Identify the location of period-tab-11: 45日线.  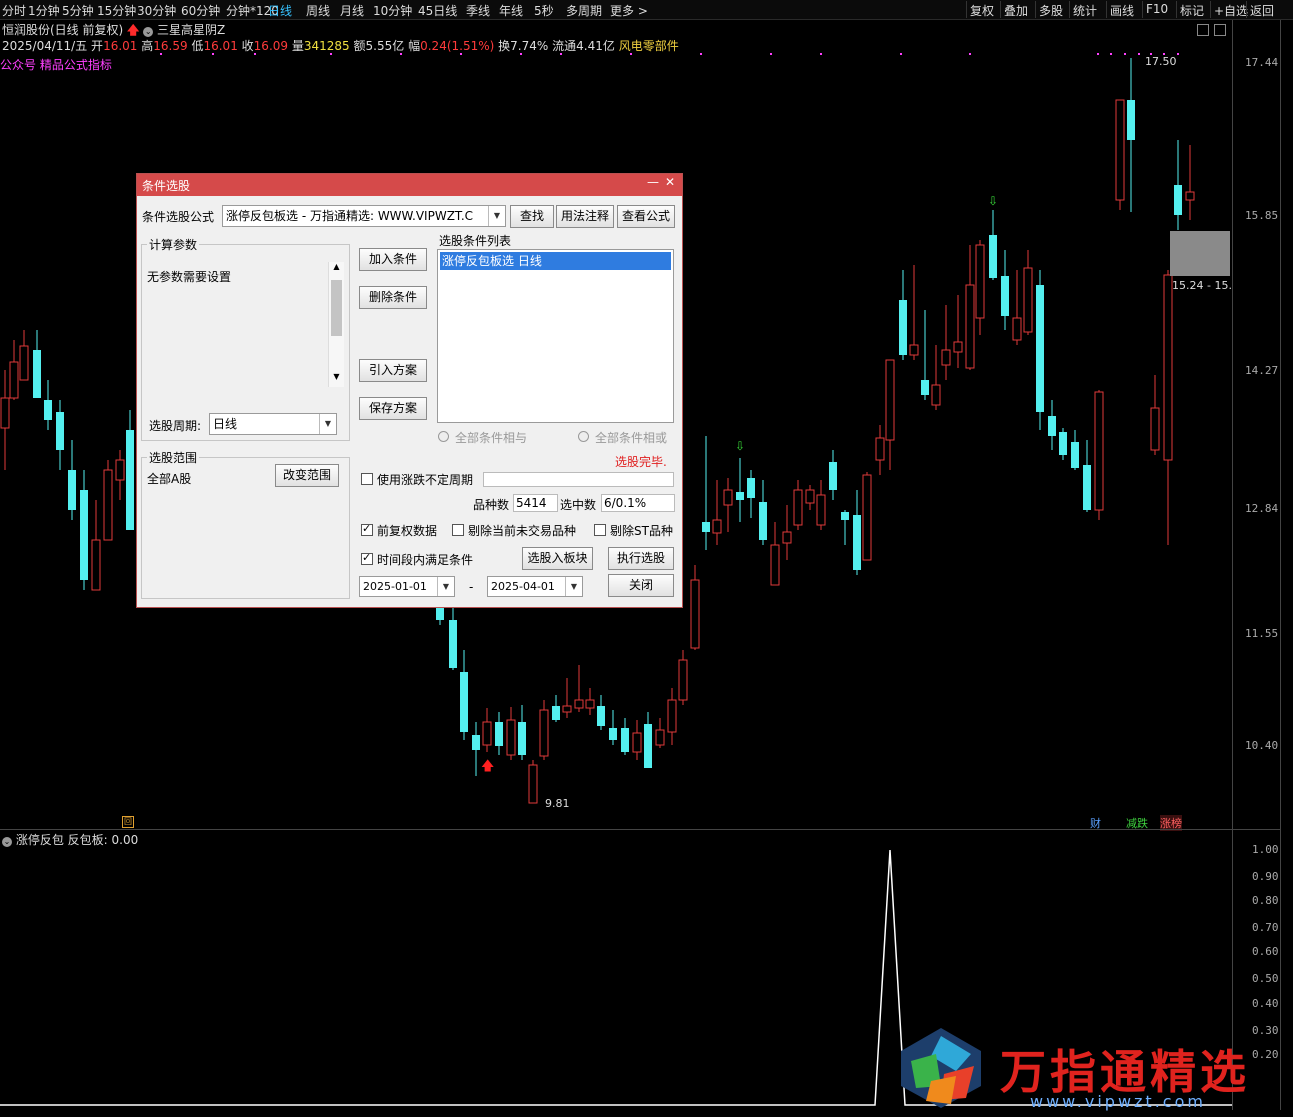
(437, 10).